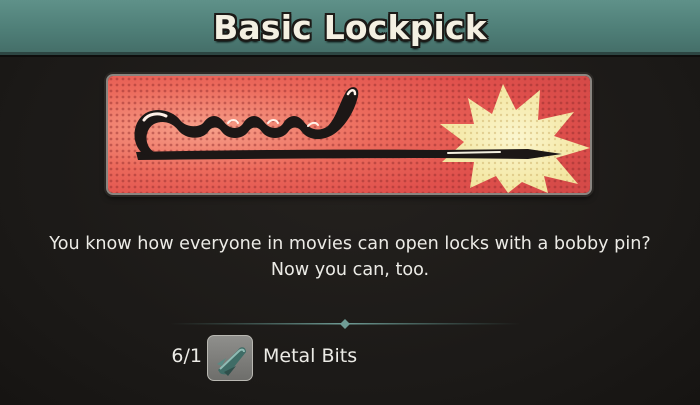 The image size is (700, 405). I want to click on title-bar: Basic Lockpick, so click(350, 27).